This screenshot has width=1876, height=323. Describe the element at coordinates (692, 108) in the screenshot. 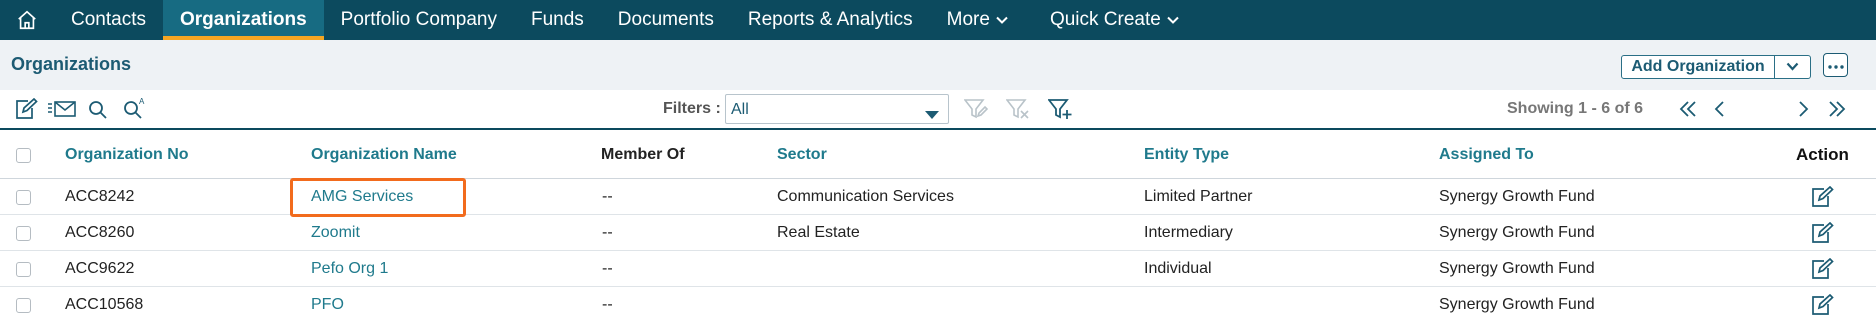

I see `filters-label: Filters :` at that location.